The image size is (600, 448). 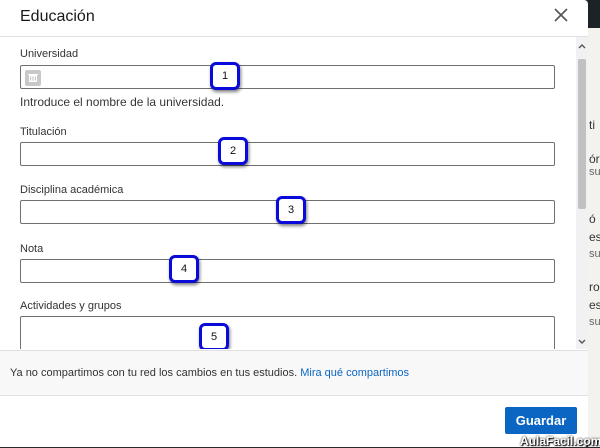 What do you see at coordinates (582, 134) in the screenshot?
I see `scroll-thumb` at bounding box center [582, 134].